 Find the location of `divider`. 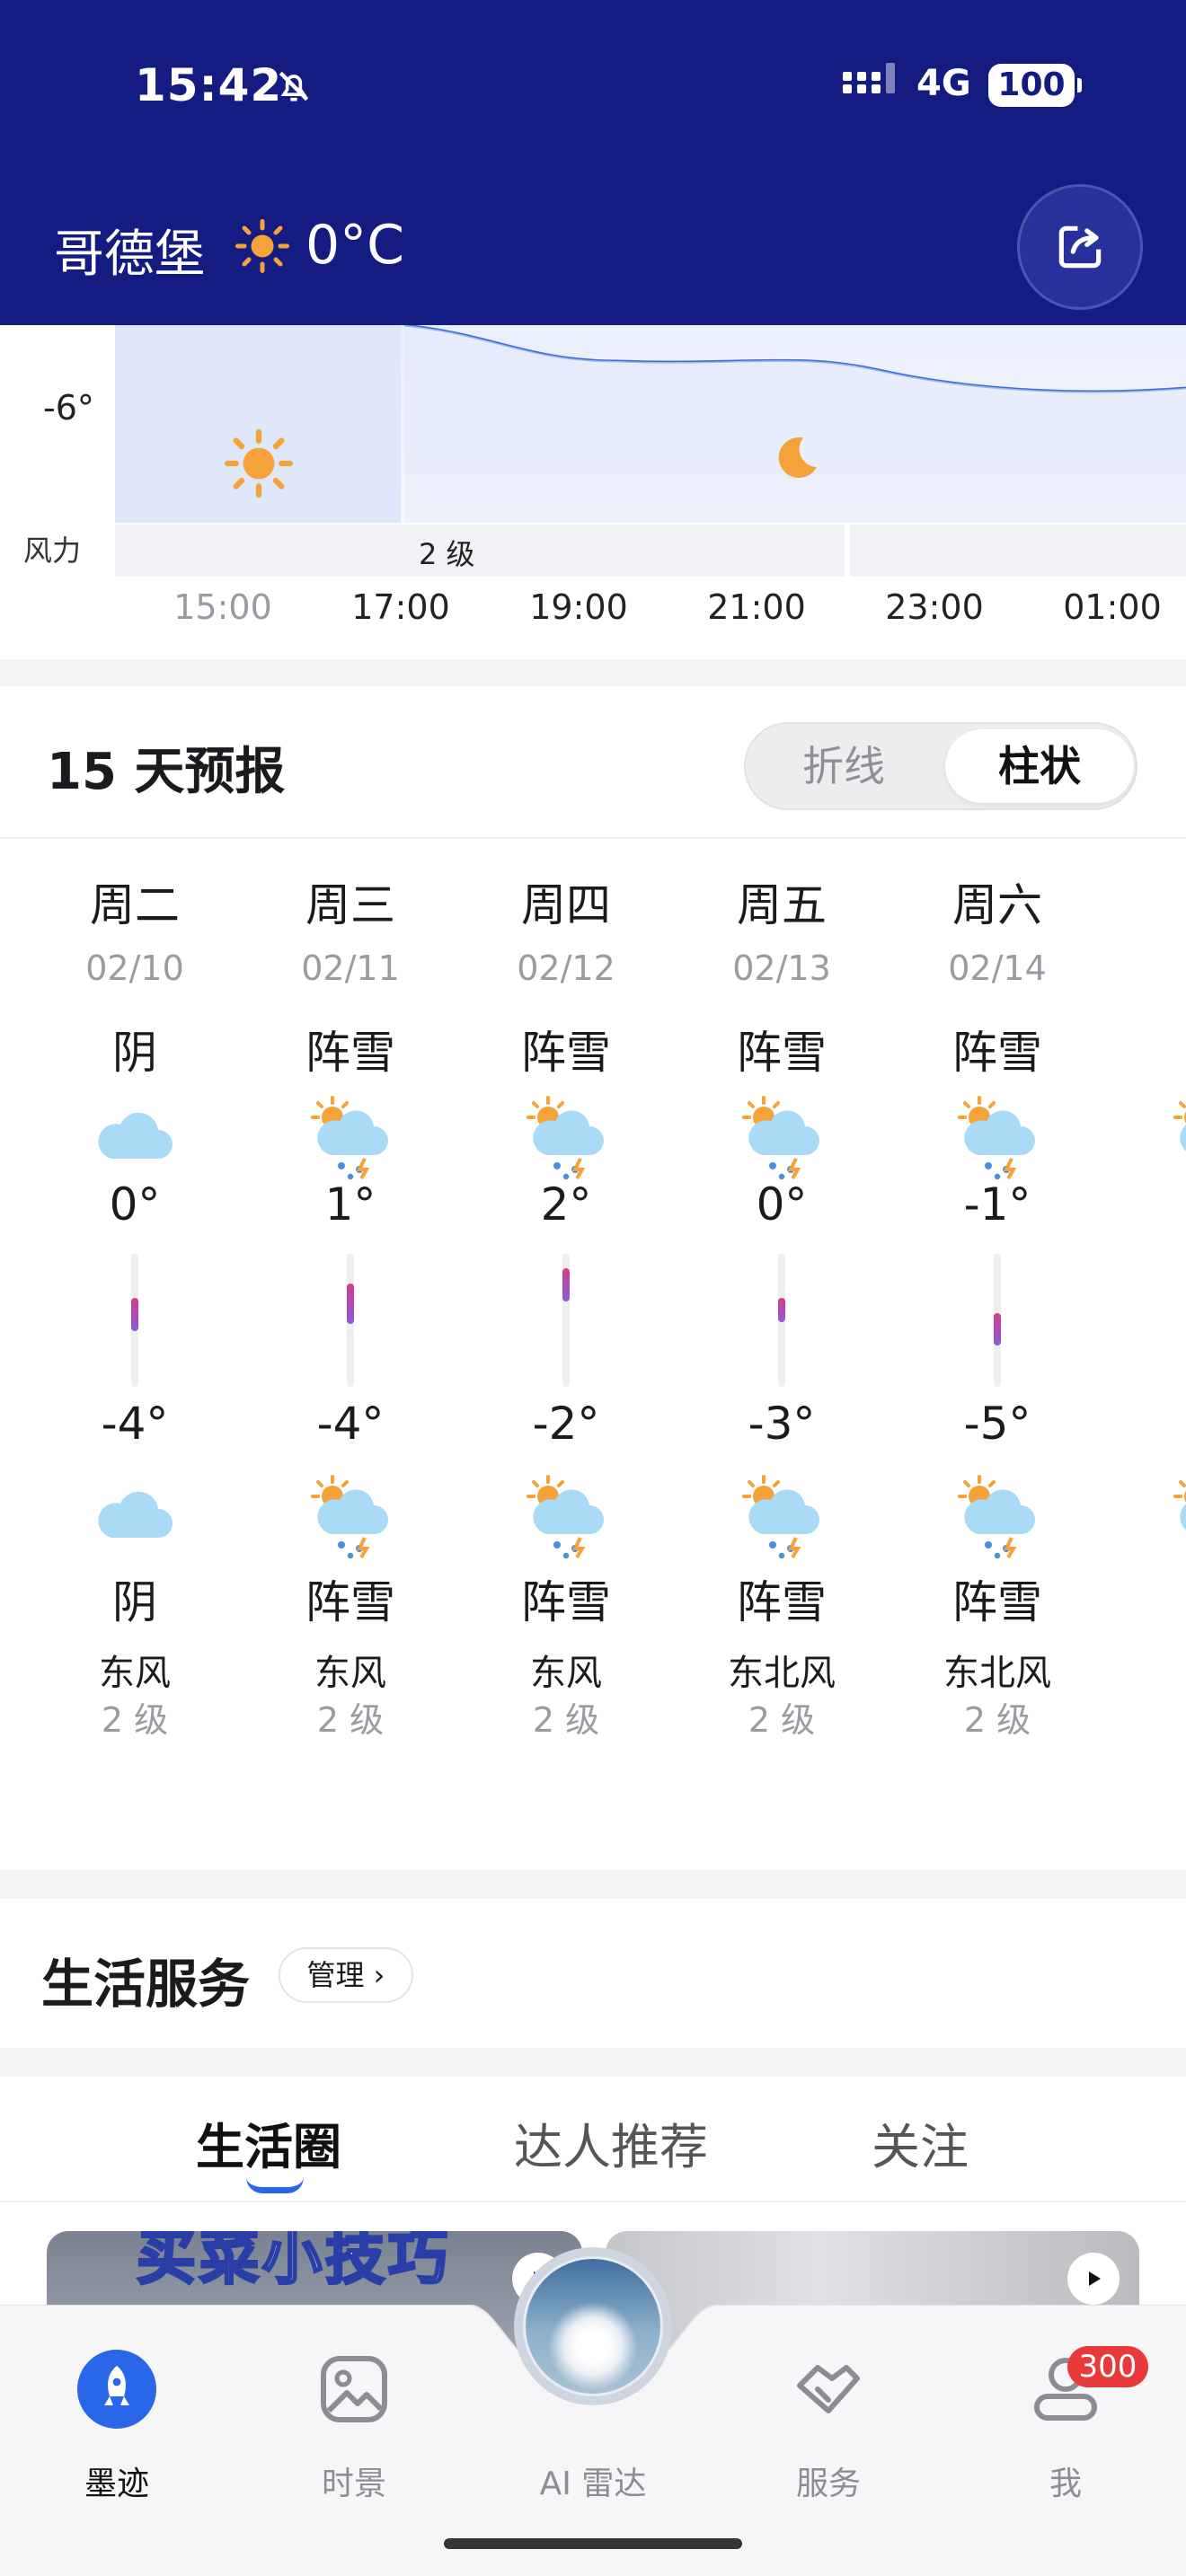

divider is located at coordinates (593, 2201).